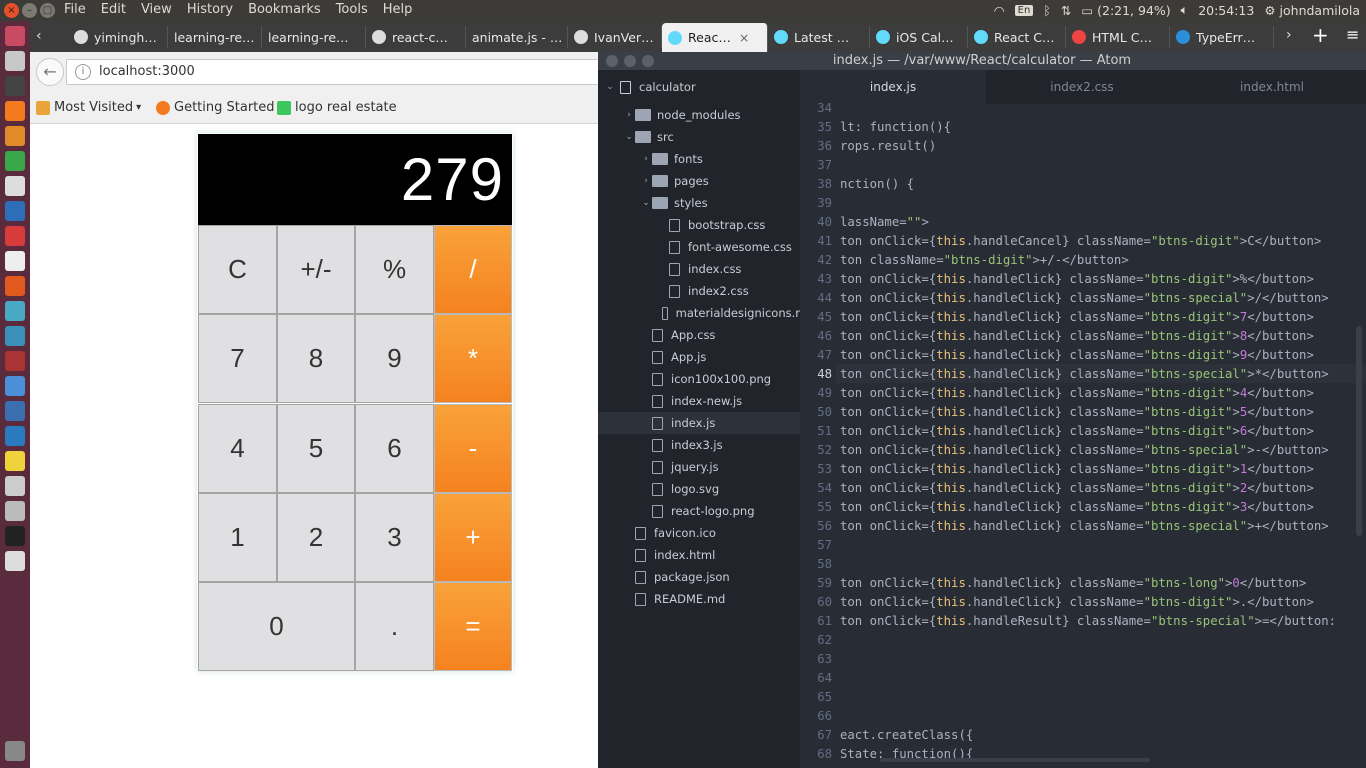 This screenshot has width=1366, height=768. Describe the element at coordinates (284, 9) in the screenshot. I see `menu-bookmarks: Bookmarks` at that location.